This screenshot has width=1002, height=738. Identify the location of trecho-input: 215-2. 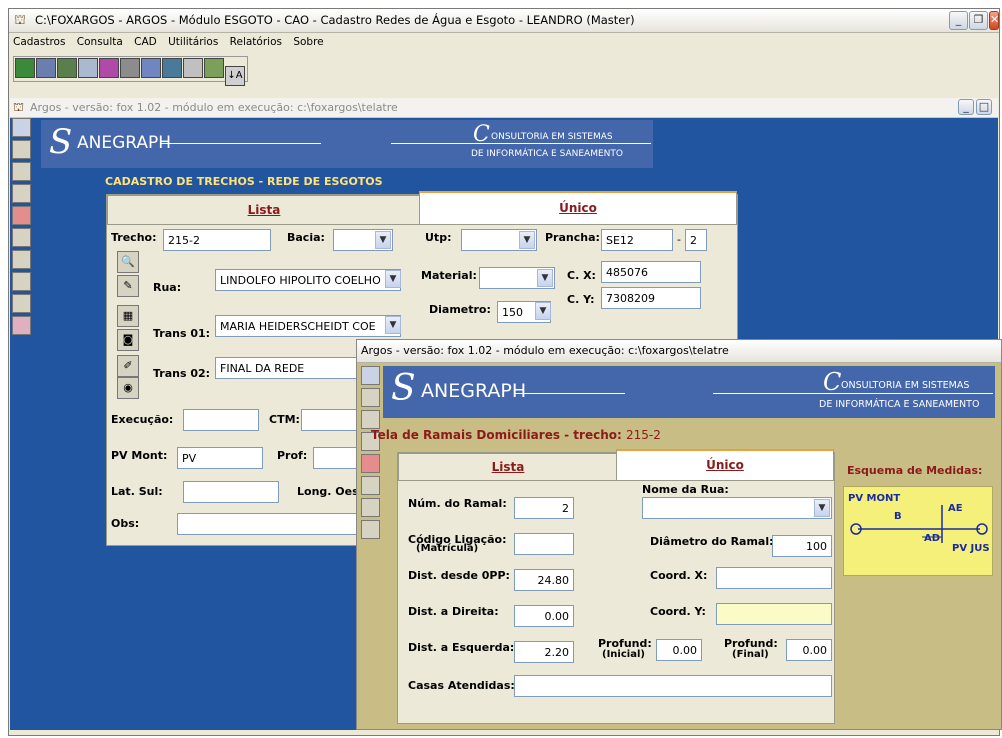
(217, 240).